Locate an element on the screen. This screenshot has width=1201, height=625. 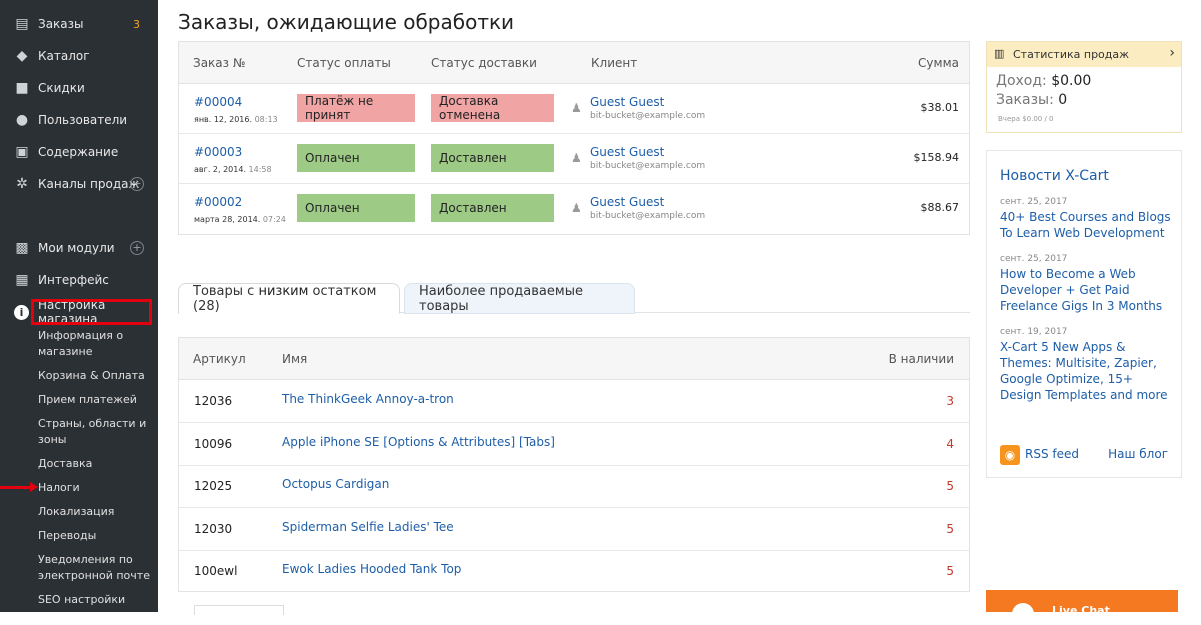
order-number-link: #00003 is located at coordinates (218, 152).